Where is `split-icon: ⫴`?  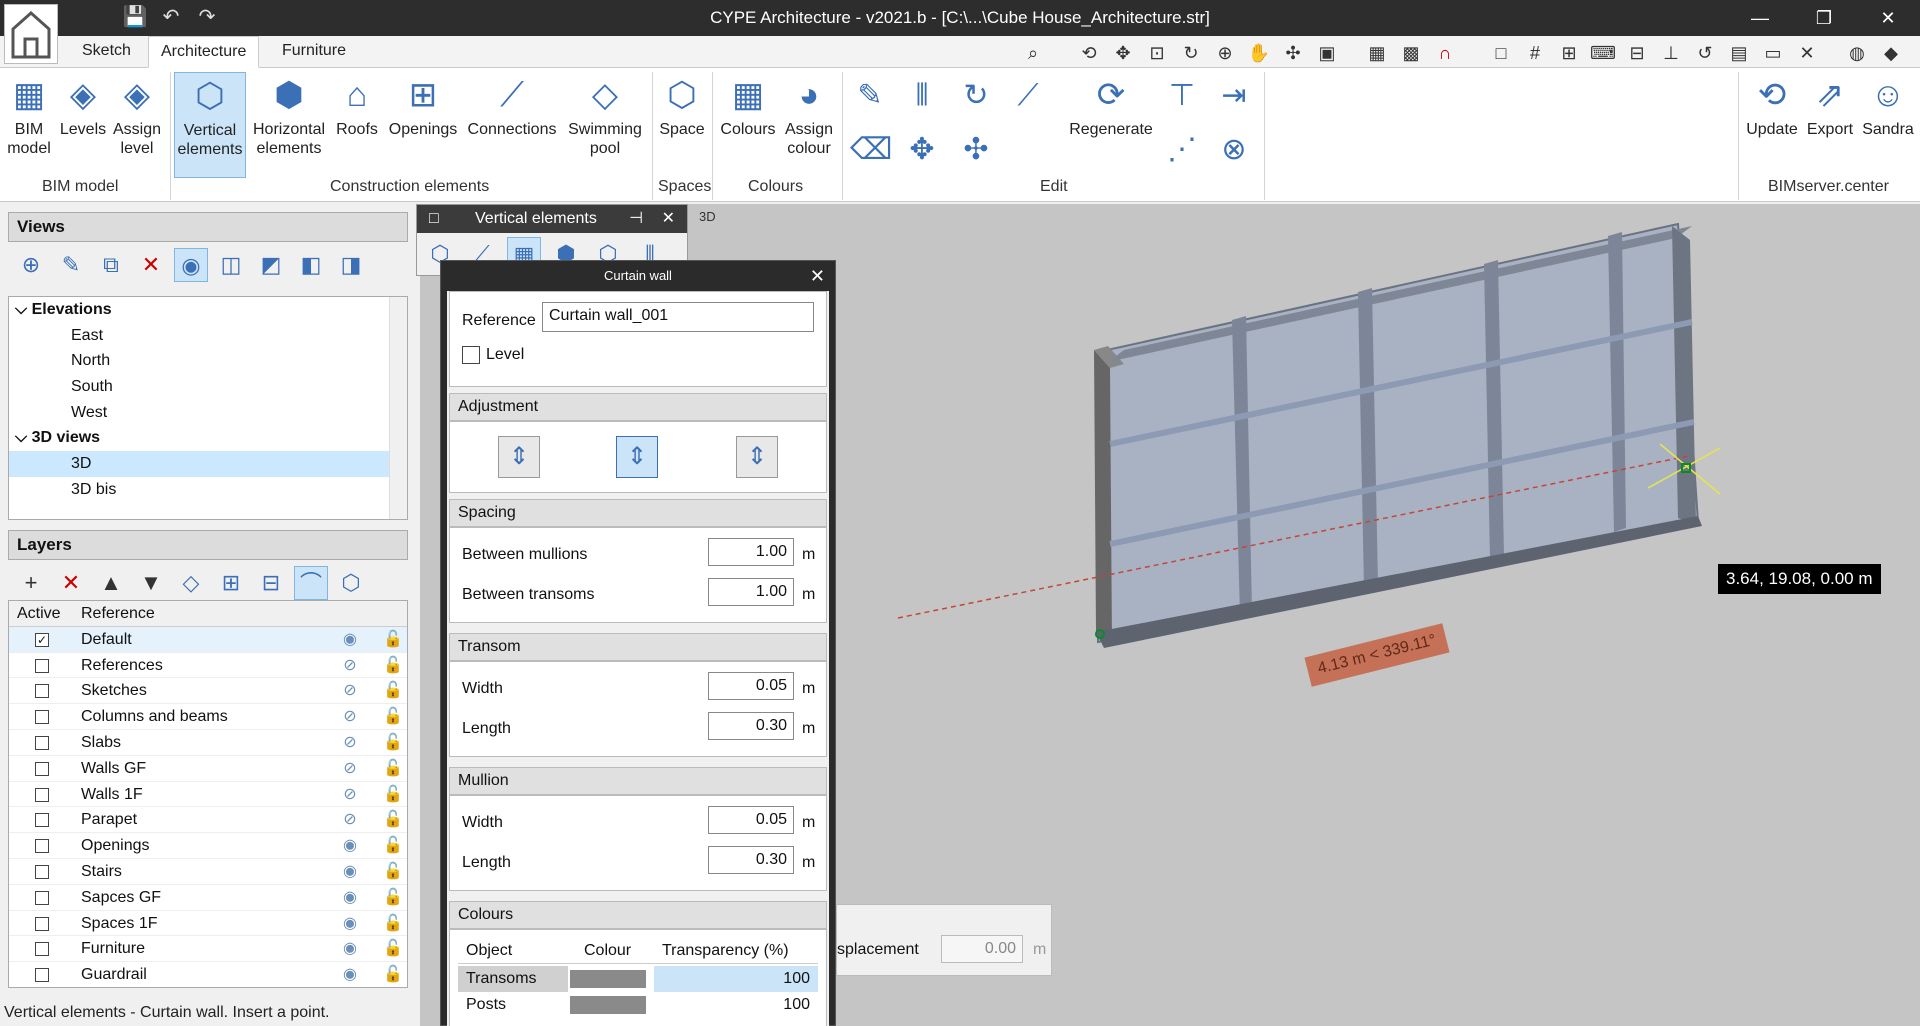
split-icon: ⫴ is located at coordinates (922, 96).